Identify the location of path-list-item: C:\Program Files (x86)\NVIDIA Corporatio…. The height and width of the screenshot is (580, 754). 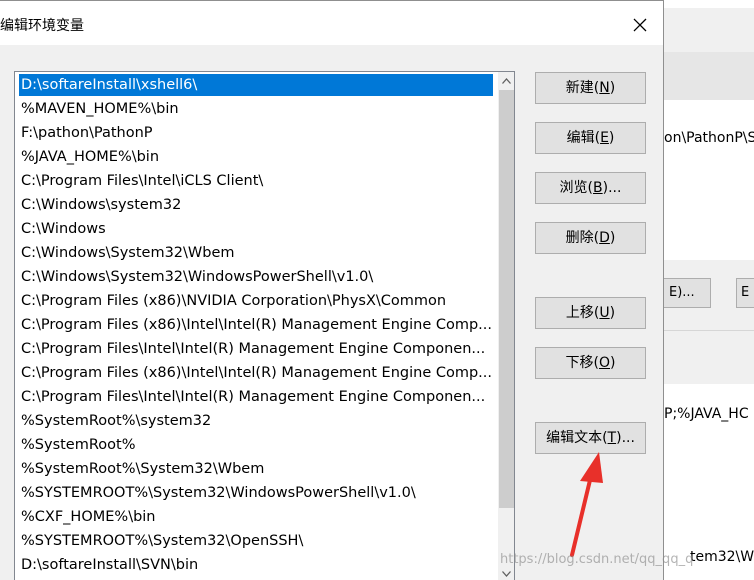
(256, 301).